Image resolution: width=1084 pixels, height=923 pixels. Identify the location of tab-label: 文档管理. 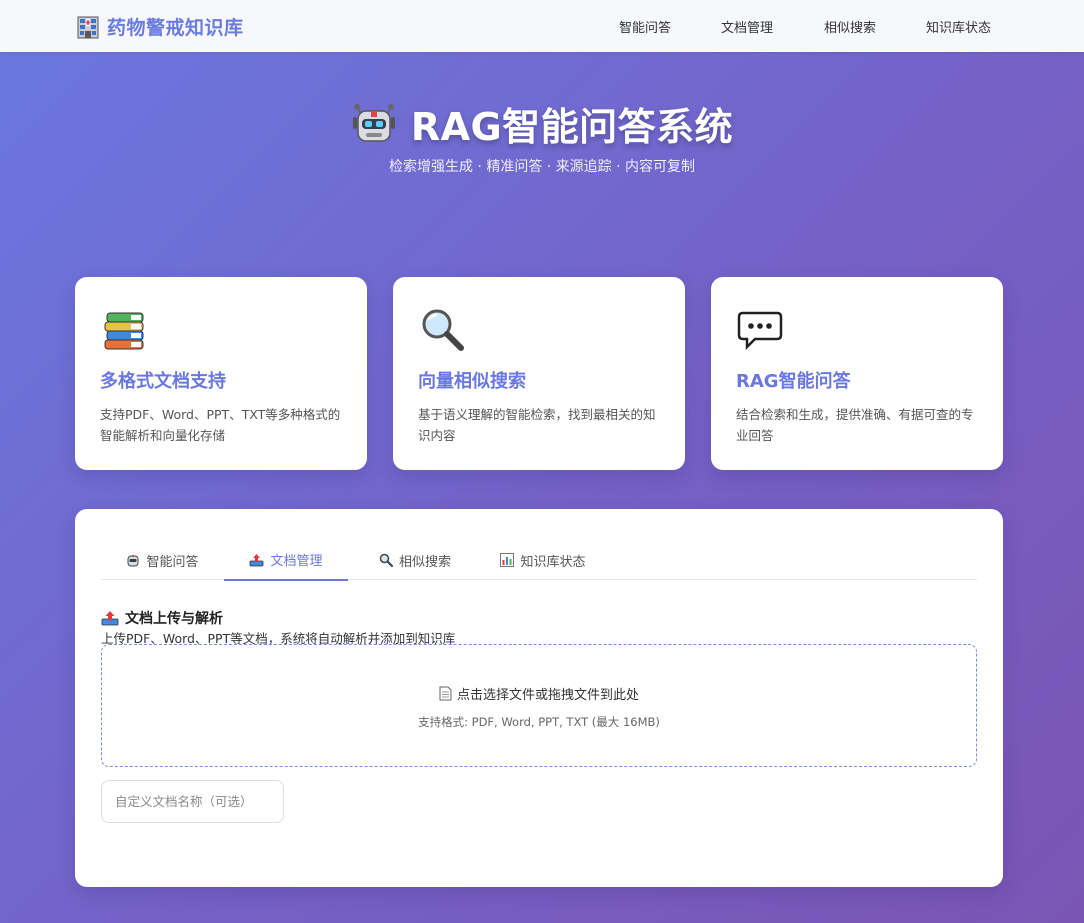
(296, 561).